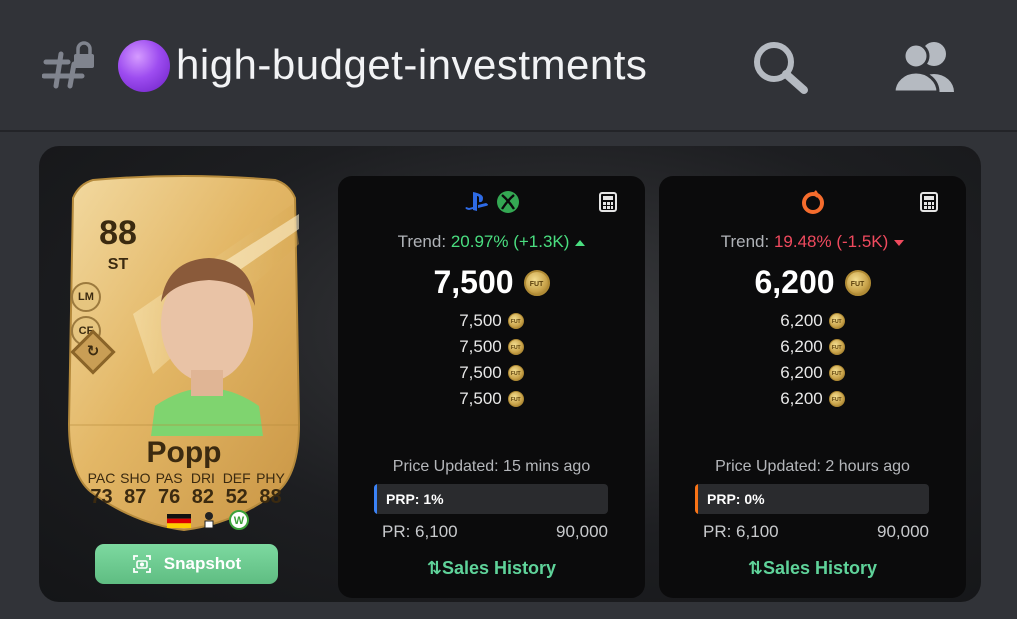 The width and height of the screenshot is (1017, 619). Describe the element at coordinates (476, 201) in the screenshot. I see `playstation-icon` at that location.